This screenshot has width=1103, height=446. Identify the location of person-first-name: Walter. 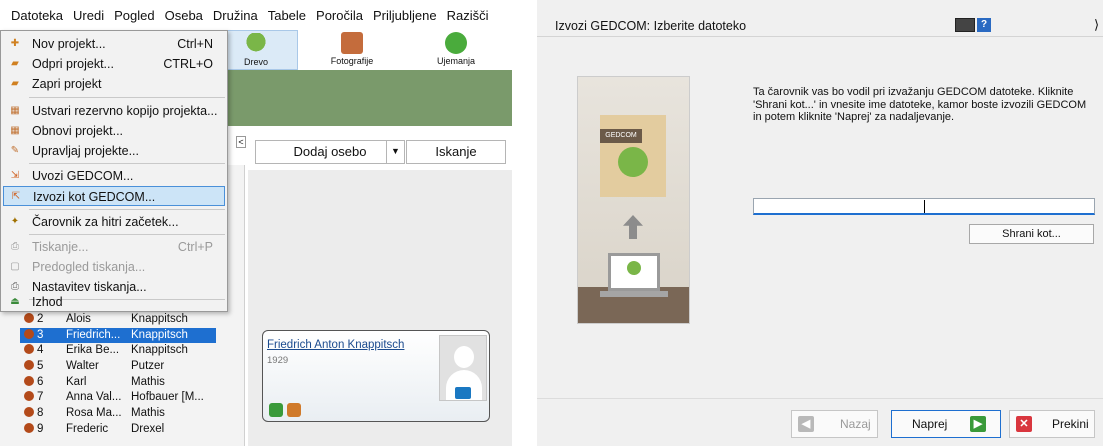
(82, 366).